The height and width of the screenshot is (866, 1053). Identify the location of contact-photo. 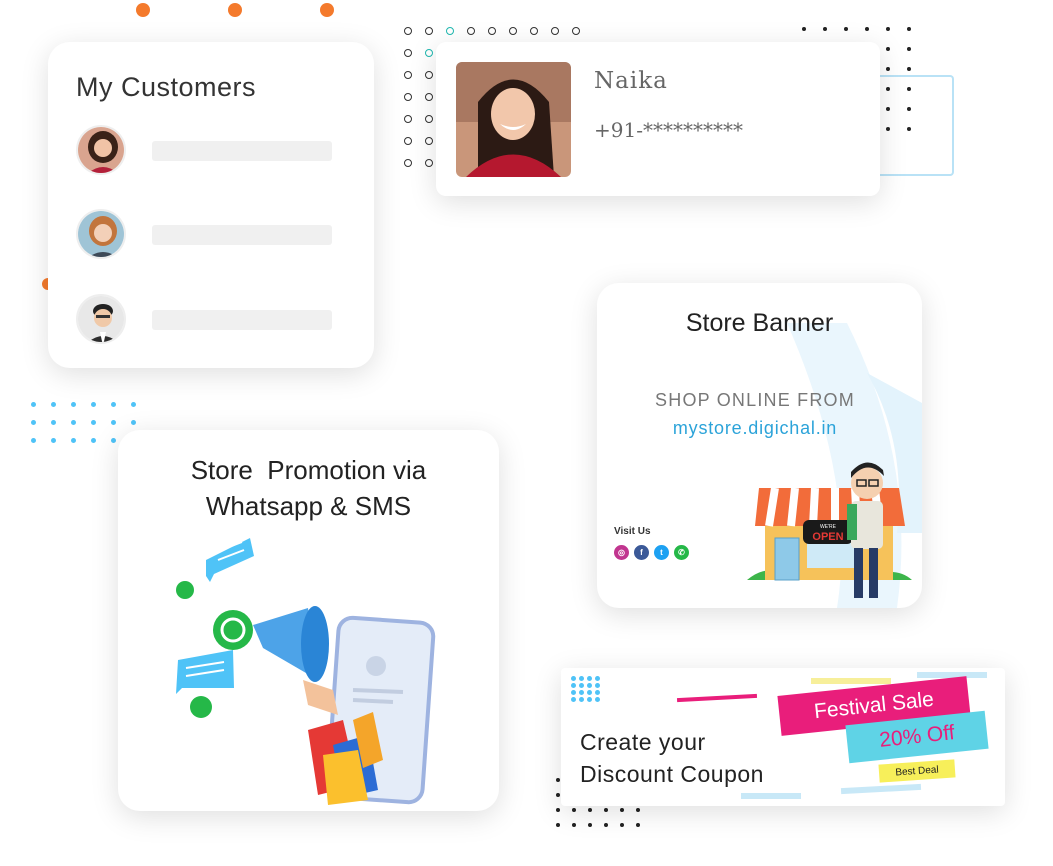
(513, 119).